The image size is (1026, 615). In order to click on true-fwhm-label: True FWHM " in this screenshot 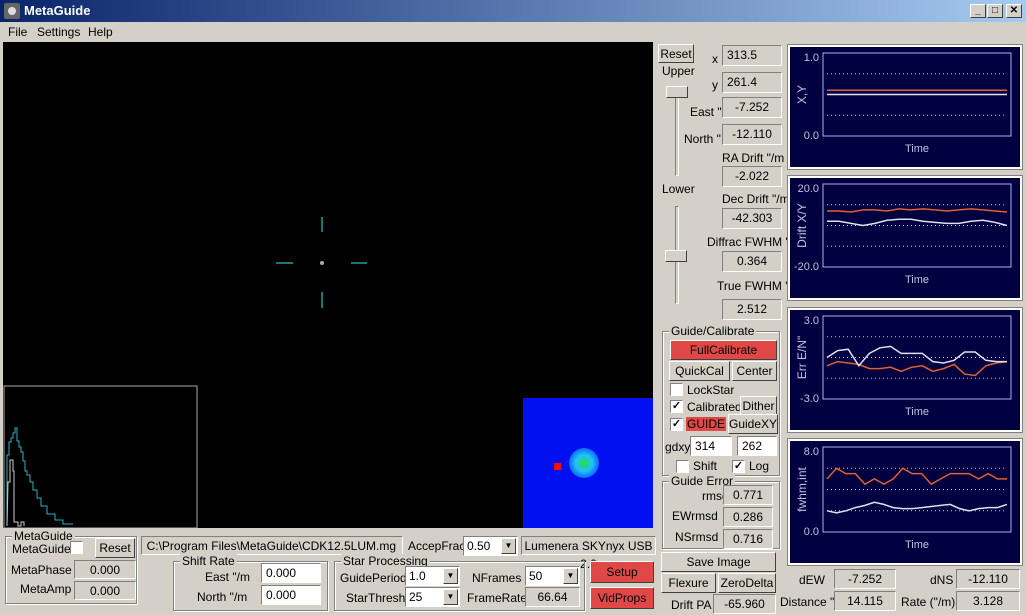, I will do `click(753, 286)`.